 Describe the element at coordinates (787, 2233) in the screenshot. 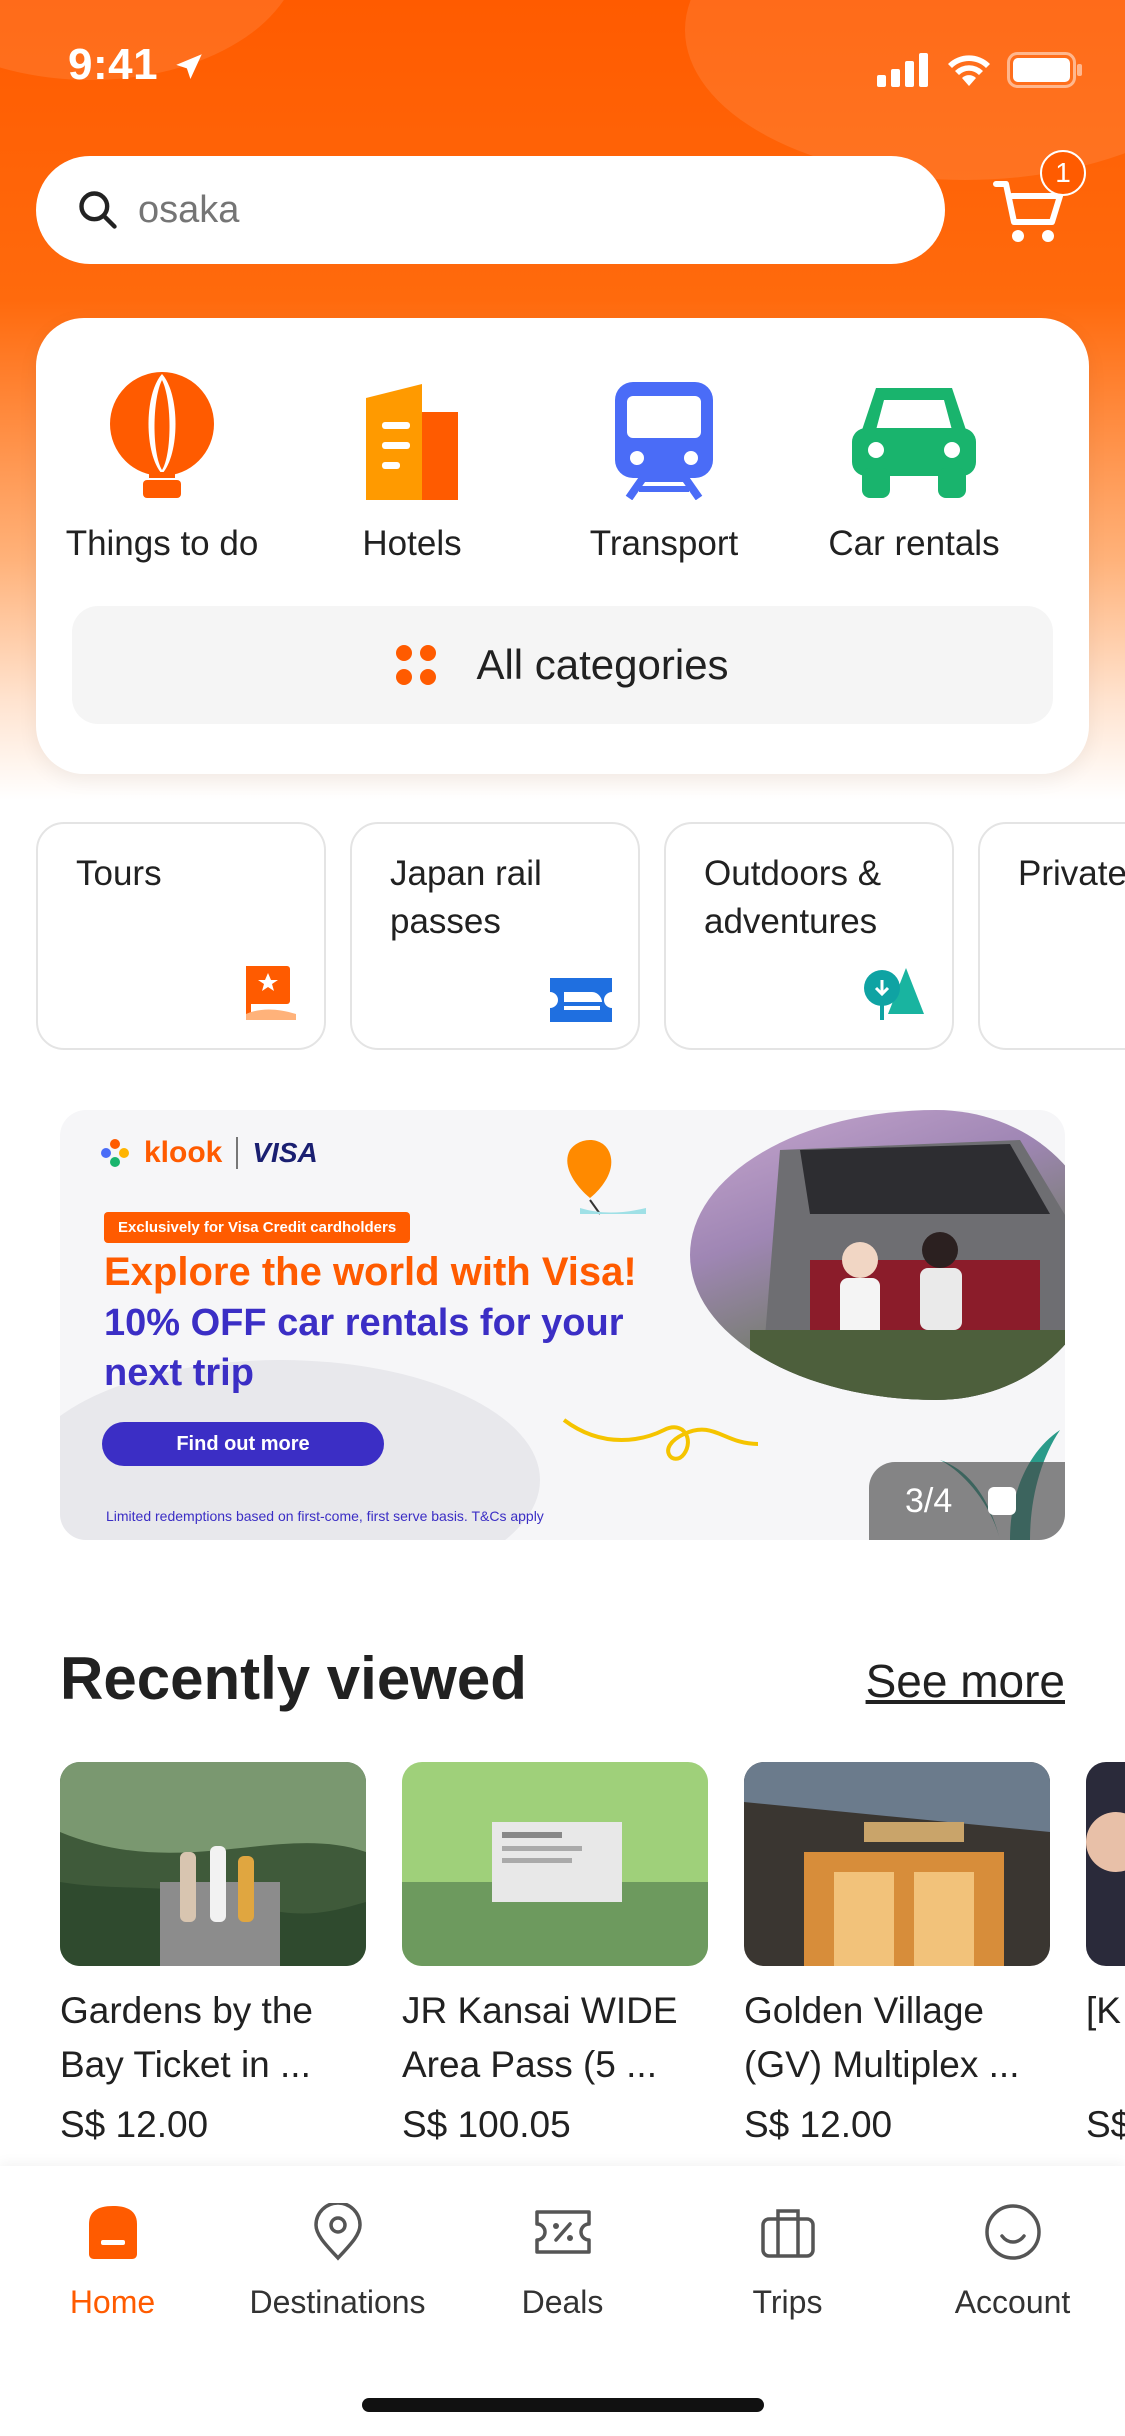

I see `suitcase-icon` at that location.